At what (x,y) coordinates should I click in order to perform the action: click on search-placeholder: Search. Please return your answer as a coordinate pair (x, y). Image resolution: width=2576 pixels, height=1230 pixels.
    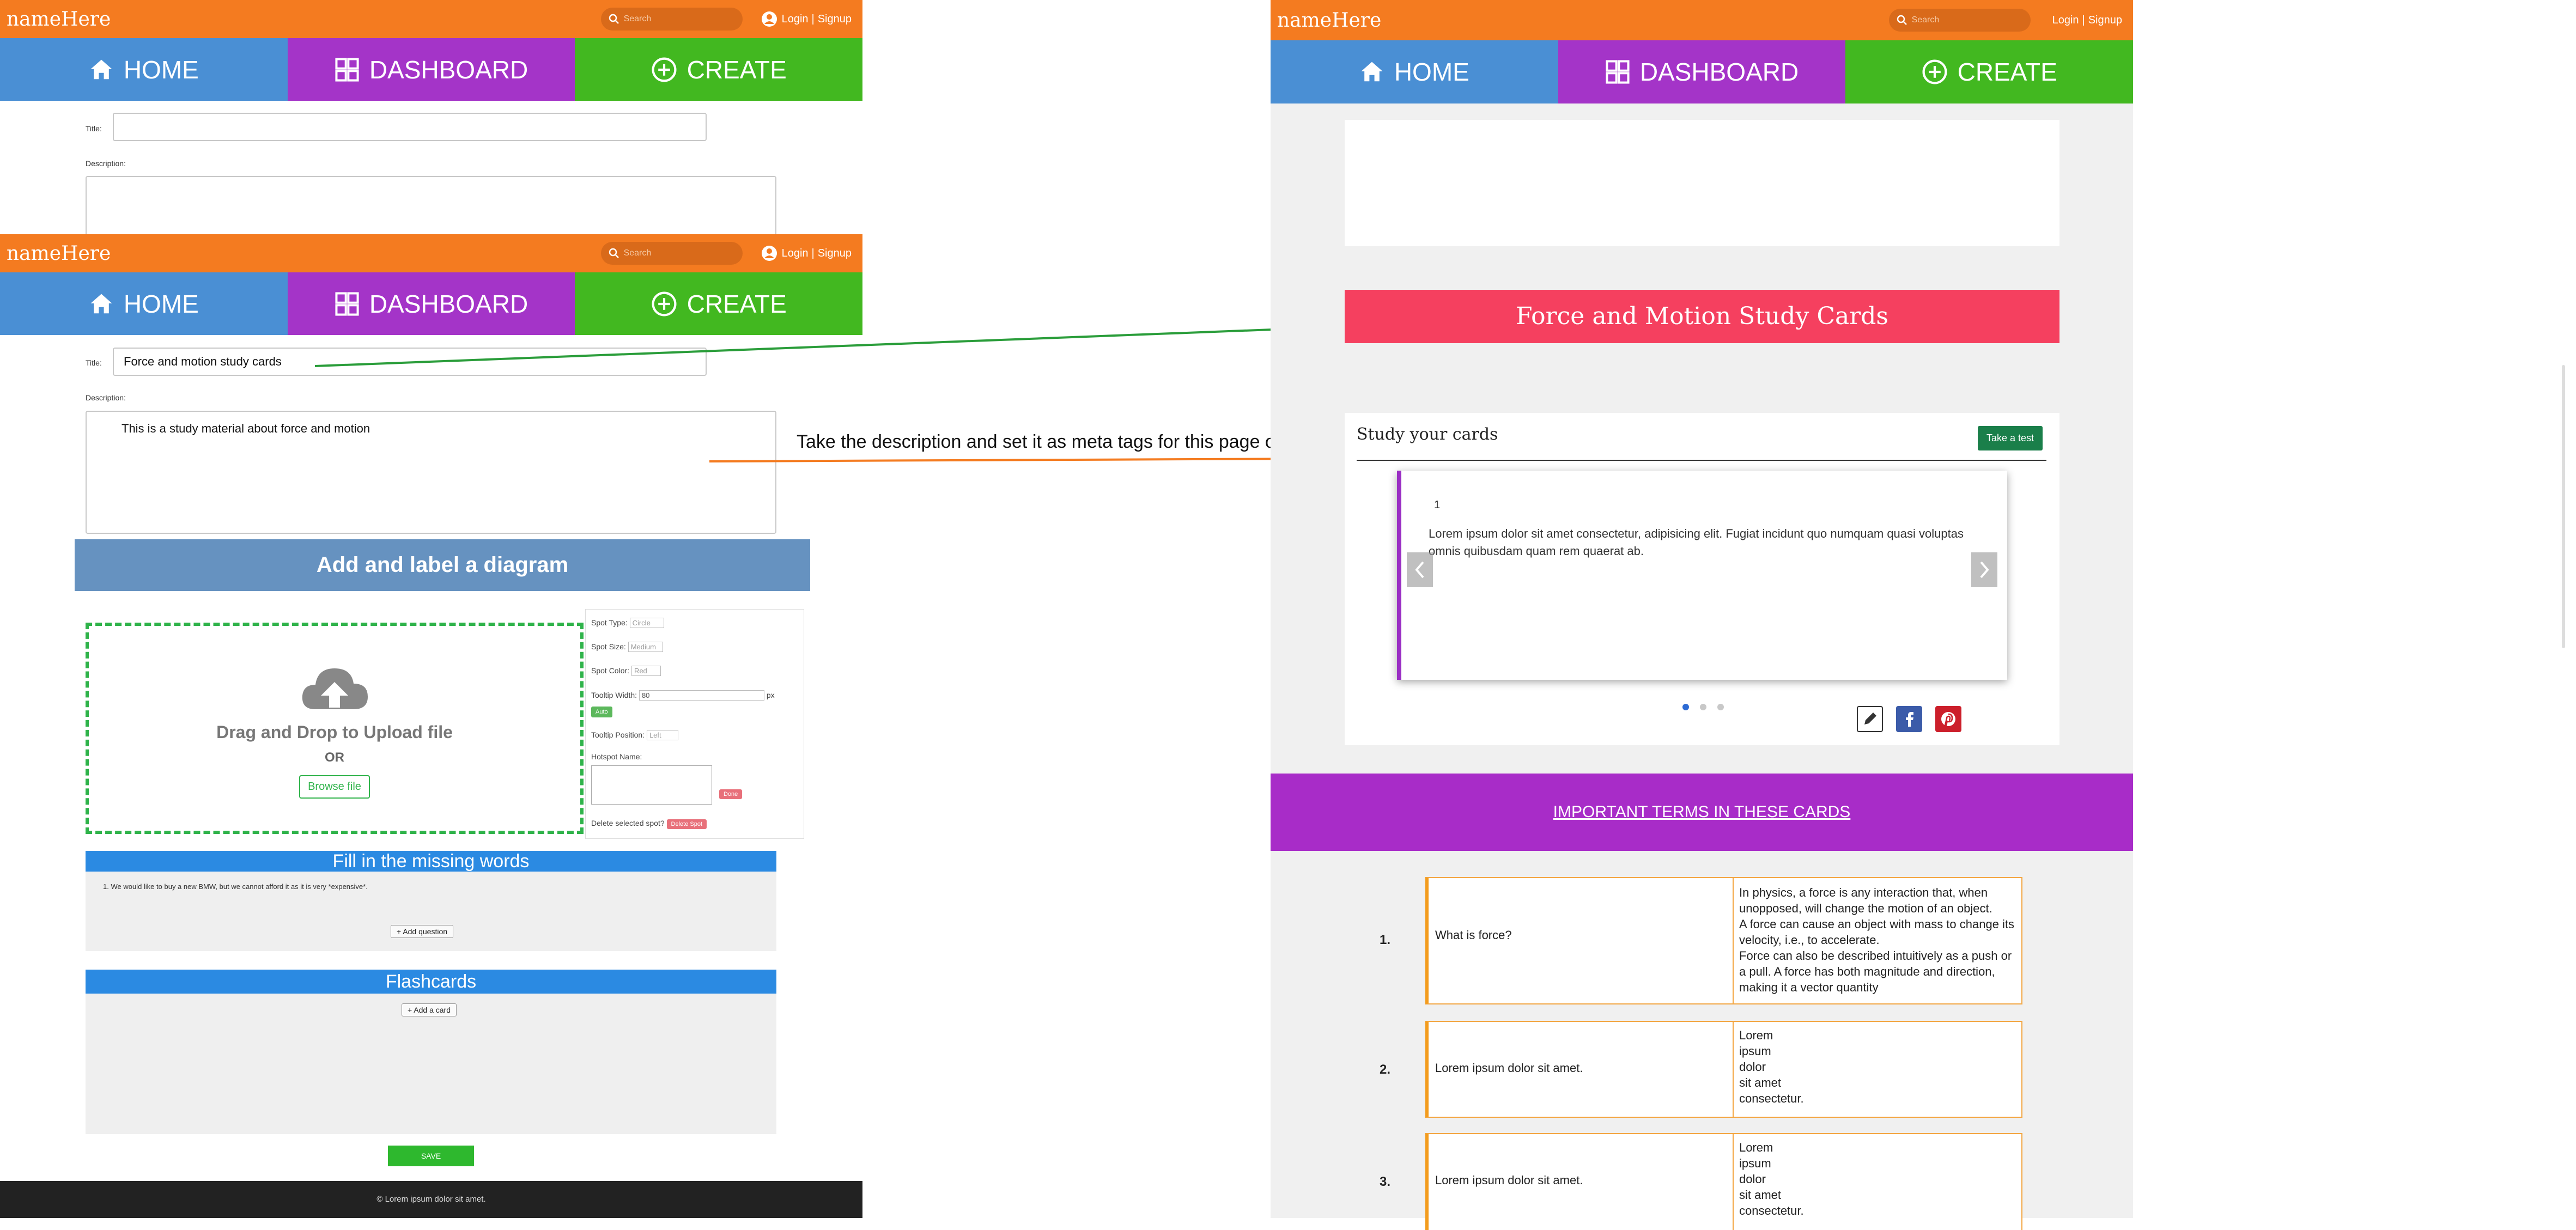
    Looking at the image, I should click on (1926, 20).